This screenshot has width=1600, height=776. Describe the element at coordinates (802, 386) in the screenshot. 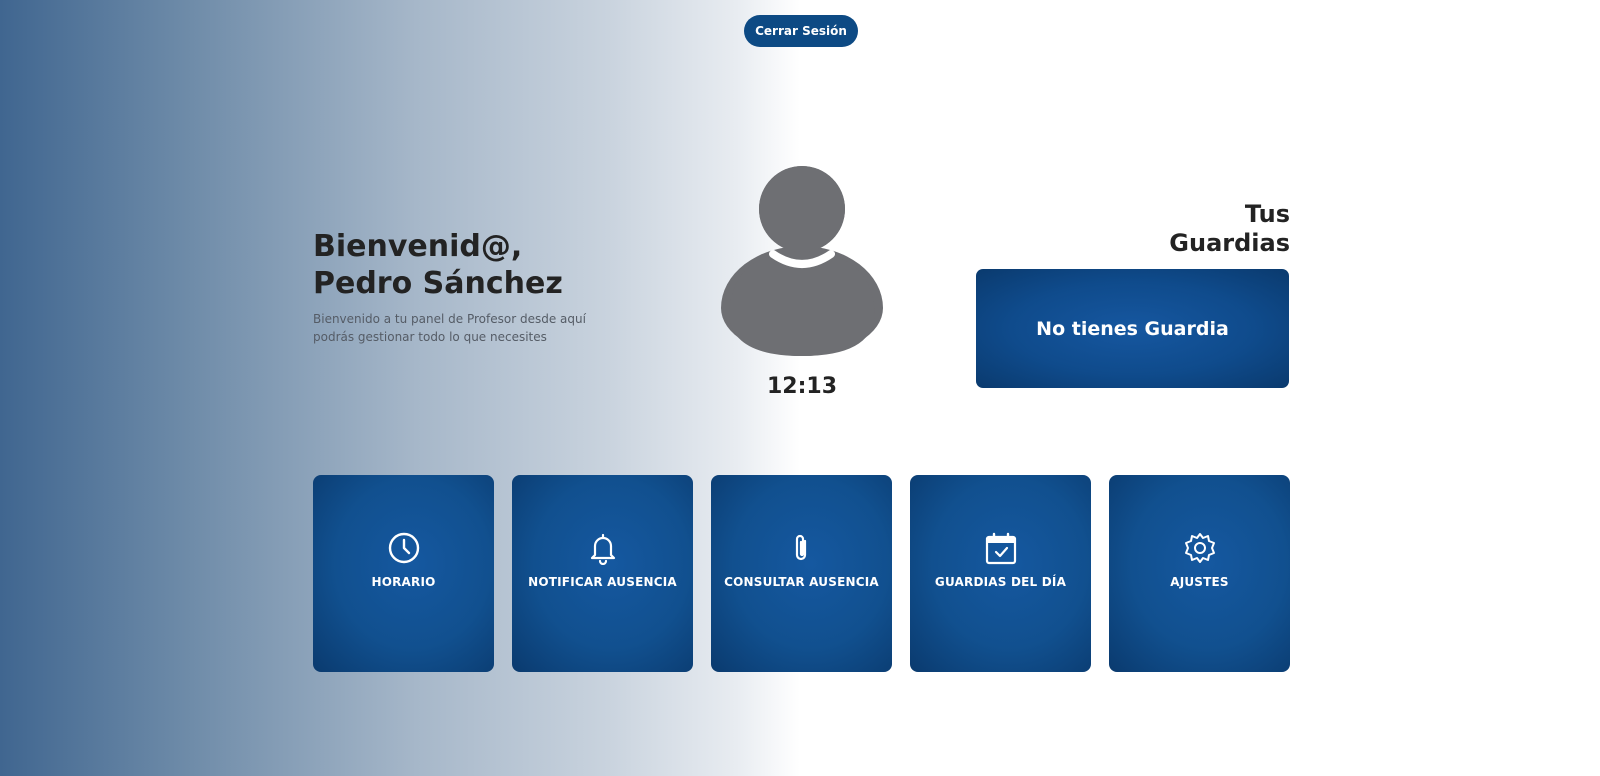

I see `clock-time: 12:13` at that location.